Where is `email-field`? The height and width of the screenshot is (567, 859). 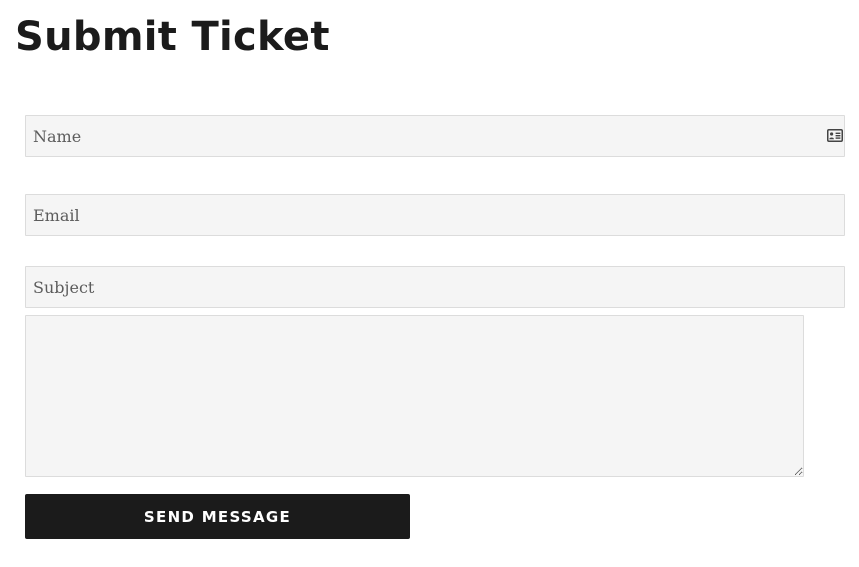
email-field is located at coordinates (435, 215).